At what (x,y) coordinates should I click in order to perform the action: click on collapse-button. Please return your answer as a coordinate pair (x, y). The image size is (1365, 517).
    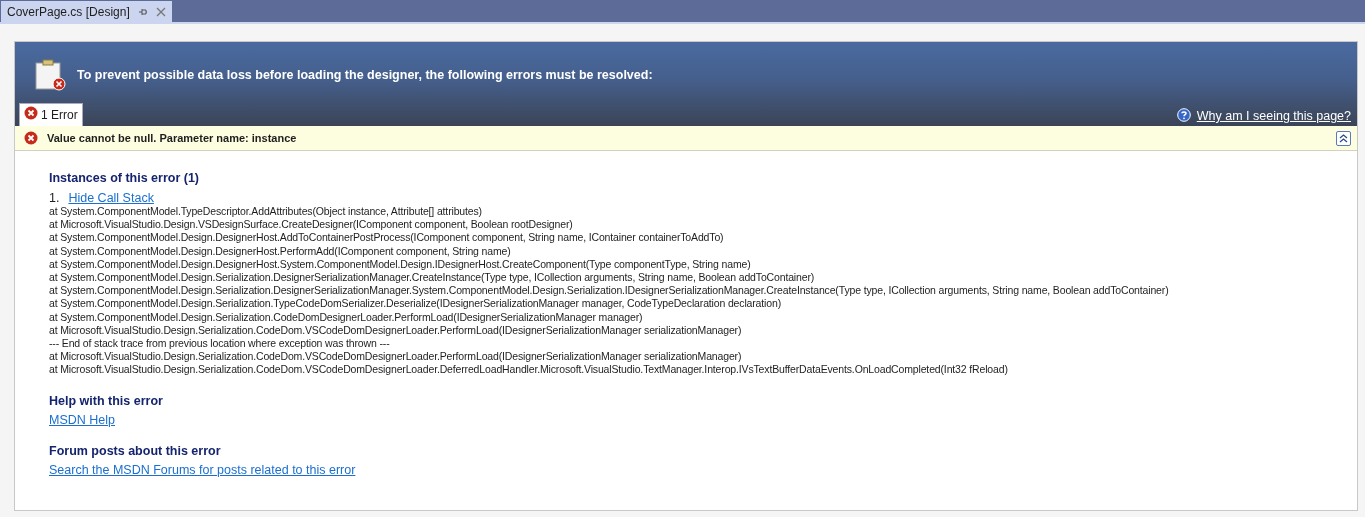
    Looking at the image, I should click on (1343, 138).